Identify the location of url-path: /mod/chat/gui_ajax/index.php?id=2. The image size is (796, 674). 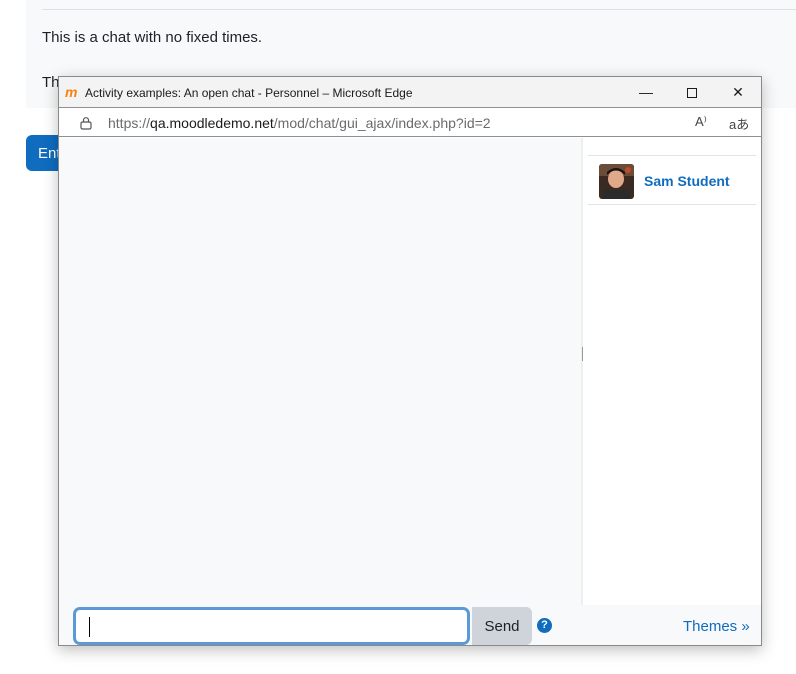
(382, 123).